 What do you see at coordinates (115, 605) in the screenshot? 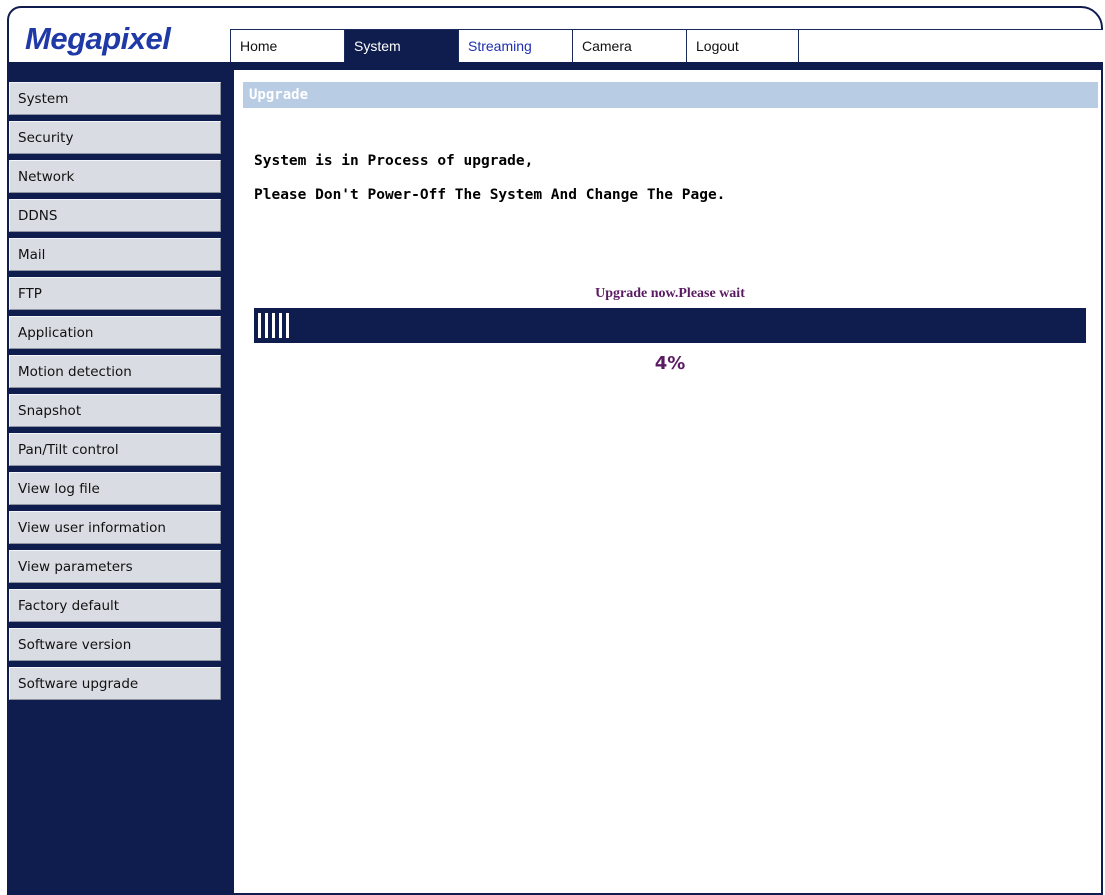
I see `sidebar-item-factory-default: Factory default` at bounding box center [115, 605].